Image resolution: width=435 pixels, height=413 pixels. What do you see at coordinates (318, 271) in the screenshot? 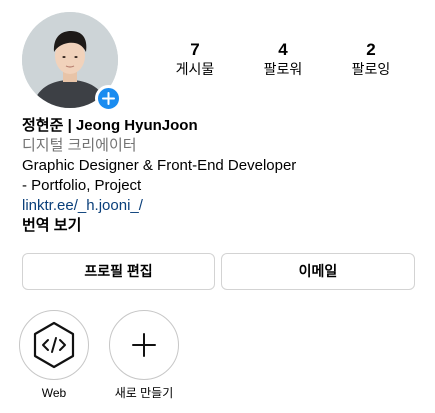
I see `email-button: 이메일` at bounding box center [318, 271].